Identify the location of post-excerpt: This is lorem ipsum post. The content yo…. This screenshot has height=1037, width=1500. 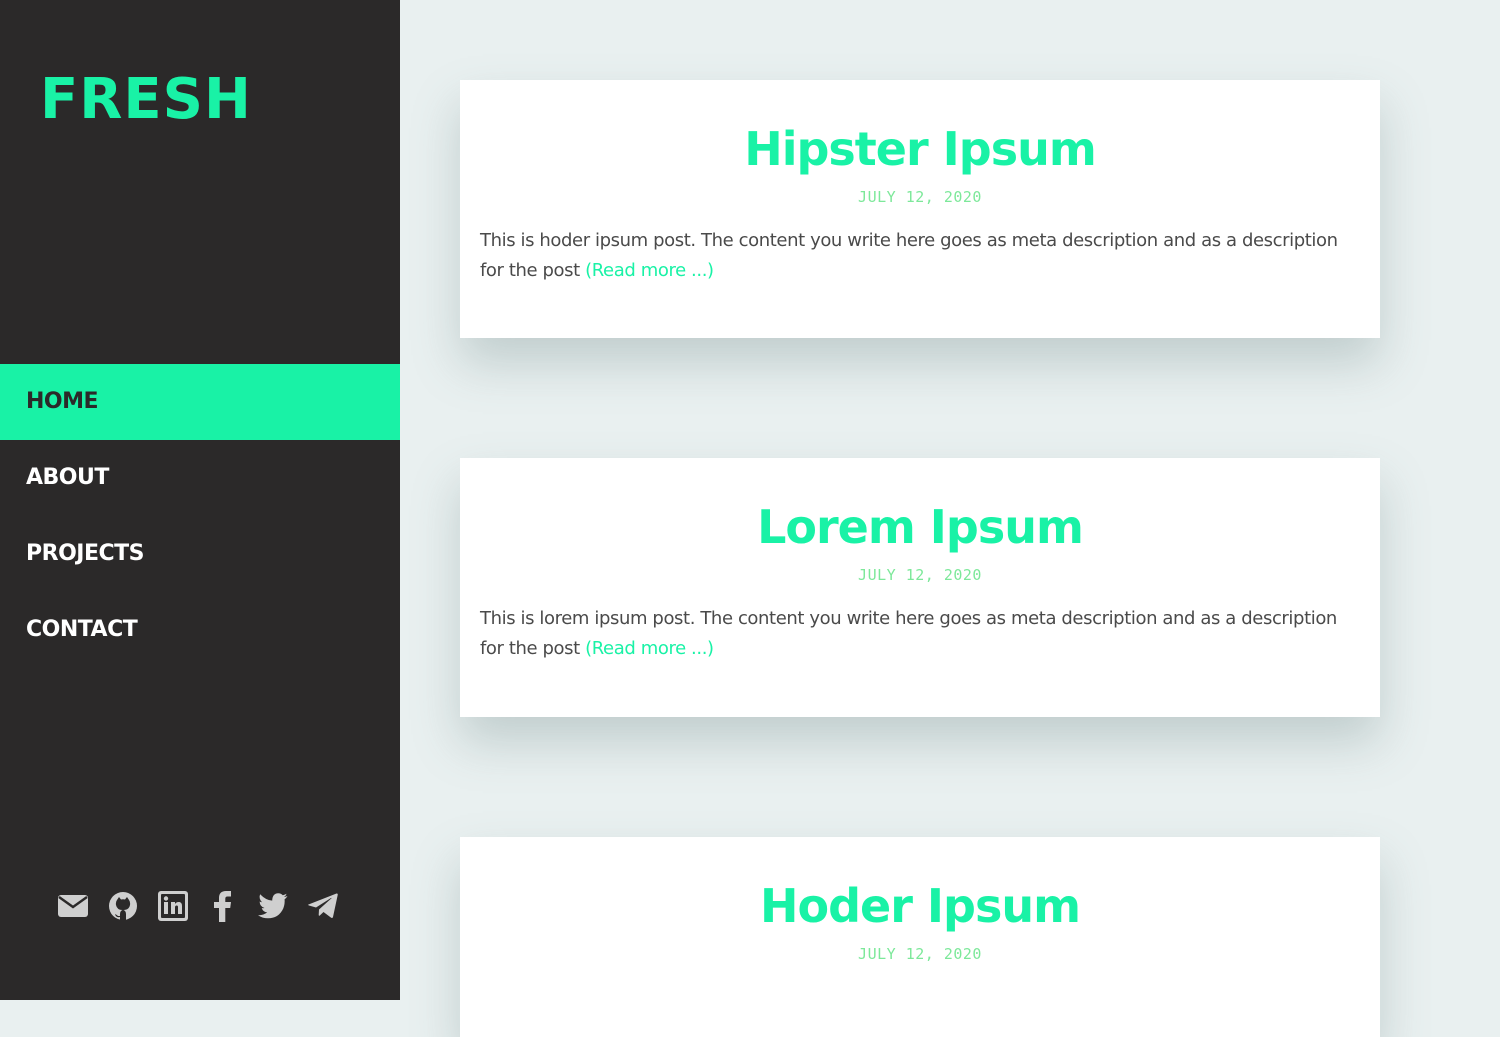
(920, 634).